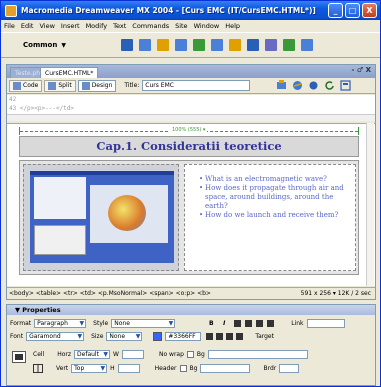 This screenshot has height=387, width=381. I want to click on refresh-icon, so click(329, 85).